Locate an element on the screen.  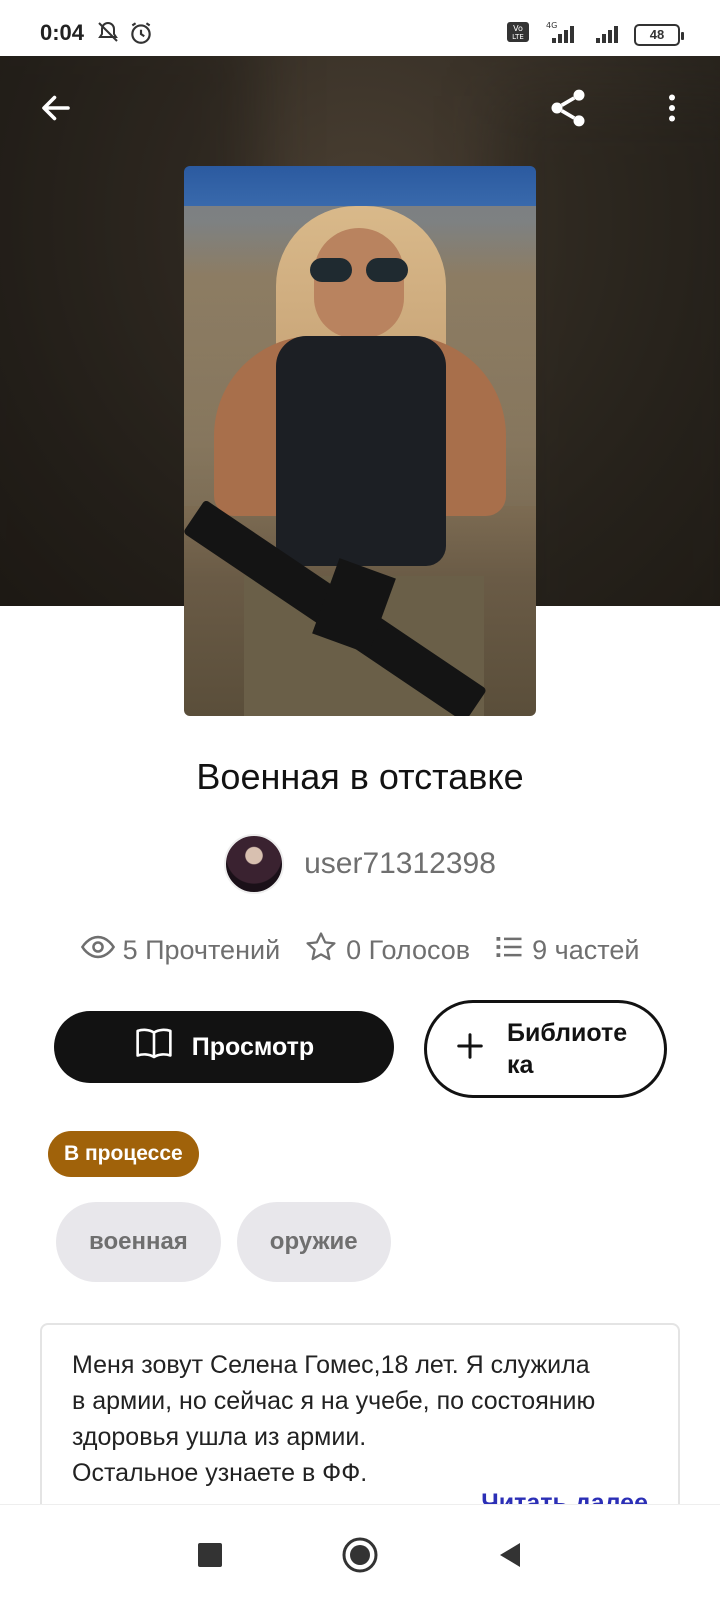
signal-icon is located at coordinates (608, 34).